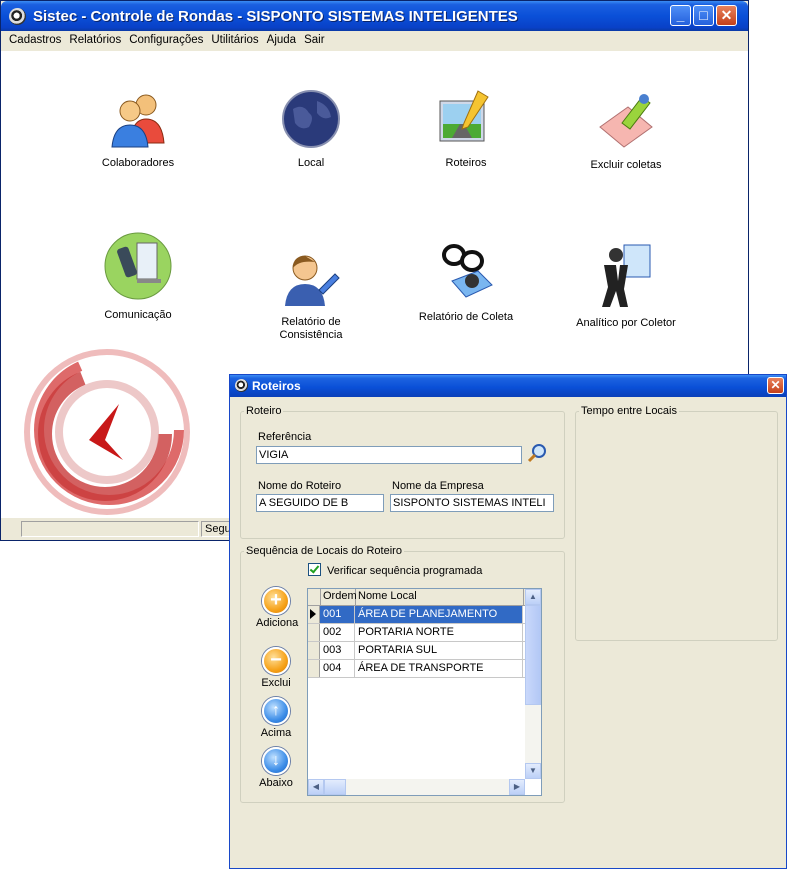 Image resolution: width=787 pixels, height=869 pixels. I want to click on exclui-side-button: − Exclui, so click(276, 668).